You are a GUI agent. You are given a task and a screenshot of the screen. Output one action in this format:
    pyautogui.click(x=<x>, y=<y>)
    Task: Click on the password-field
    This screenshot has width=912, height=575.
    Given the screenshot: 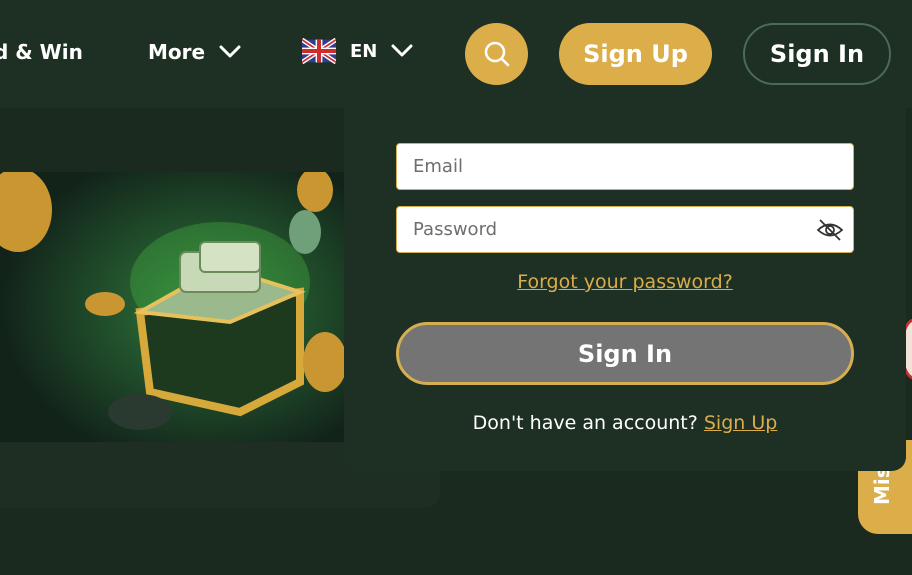 What is the action you would take?
    pyautogui.click(x=603, y=229)
    